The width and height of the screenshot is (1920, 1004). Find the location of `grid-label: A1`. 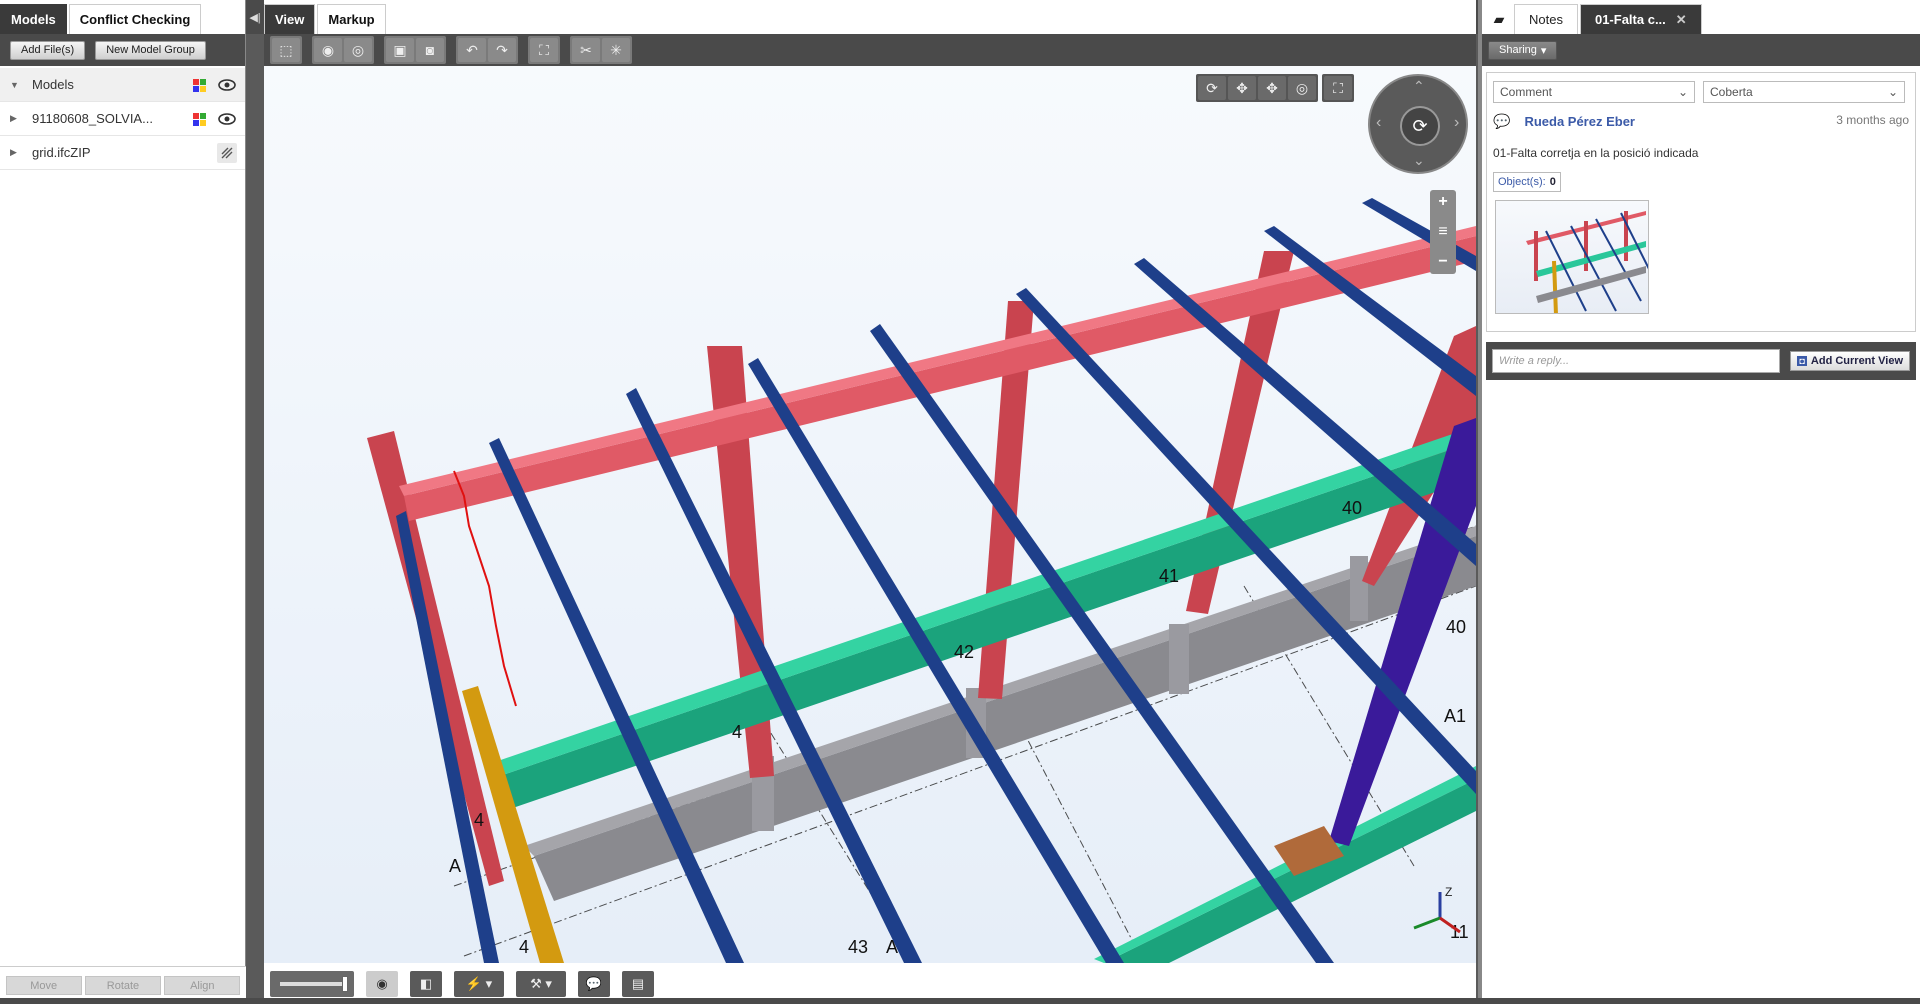

grid-label: A1 is located at coordinates (1455, 716).